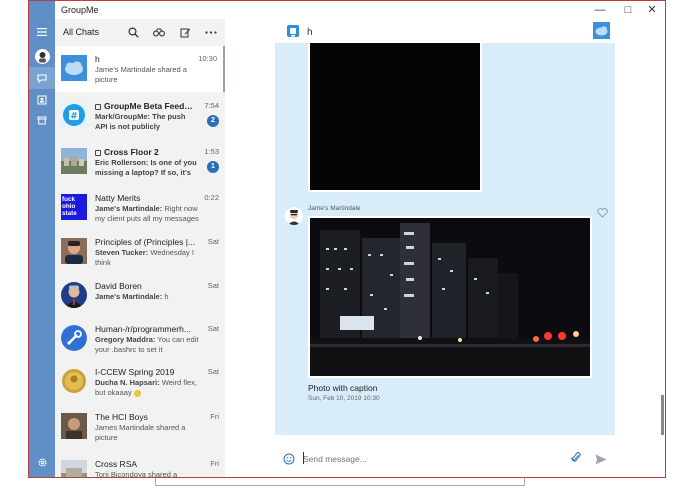 The width and height of the screenshot is (695, 494). Describe the element at coordinates (42, 120) in the screenshot. I see `archive-icon` at that location.